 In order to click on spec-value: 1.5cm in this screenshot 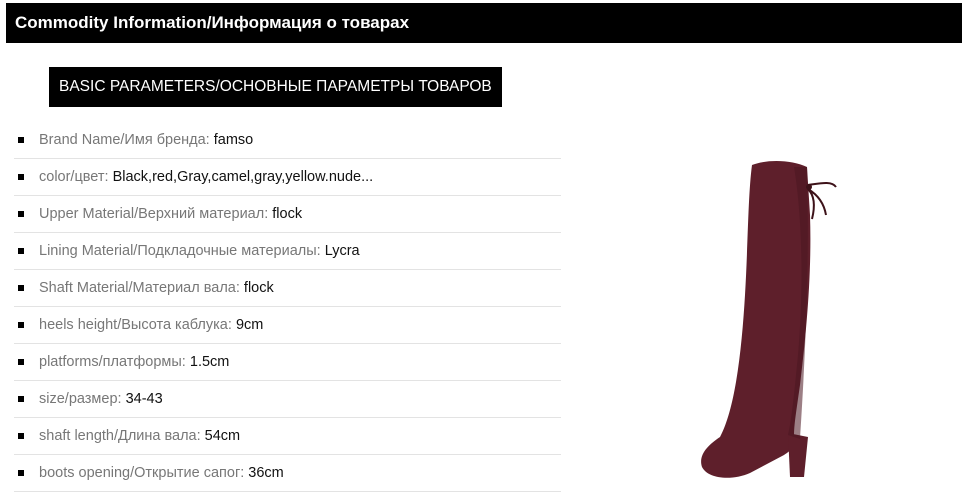, I will do `click(209, 362)`.